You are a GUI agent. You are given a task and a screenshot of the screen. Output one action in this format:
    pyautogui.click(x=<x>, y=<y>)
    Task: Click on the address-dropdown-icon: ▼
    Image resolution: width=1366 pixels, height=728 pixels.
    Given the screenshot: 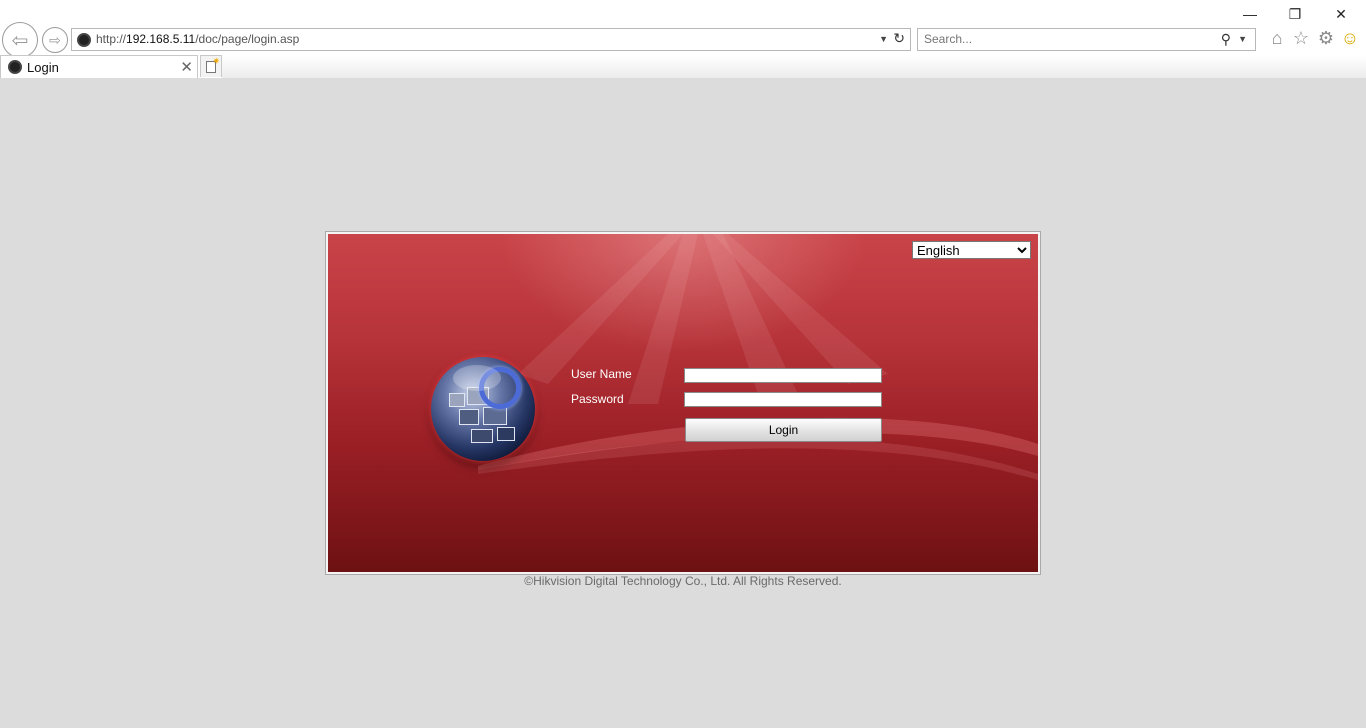 What is the action you would take?
    pyautogui.click(x=883, y=39)
    